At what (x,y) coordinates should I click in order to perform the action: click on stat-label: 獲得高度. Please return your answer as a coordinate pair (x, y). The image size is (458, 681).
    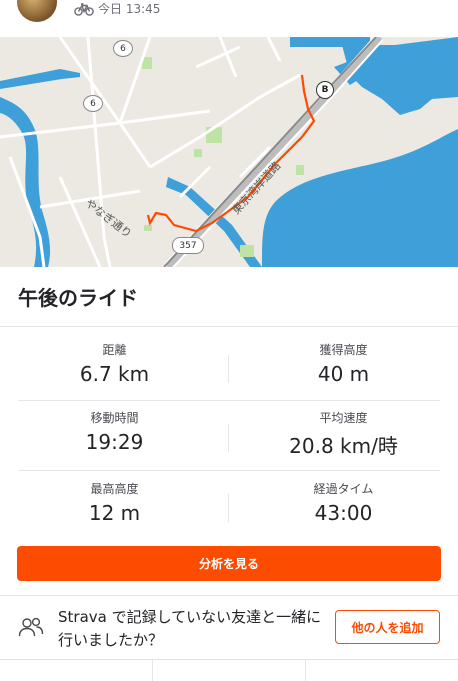
    Looking at the image, I should click on (343, 350).